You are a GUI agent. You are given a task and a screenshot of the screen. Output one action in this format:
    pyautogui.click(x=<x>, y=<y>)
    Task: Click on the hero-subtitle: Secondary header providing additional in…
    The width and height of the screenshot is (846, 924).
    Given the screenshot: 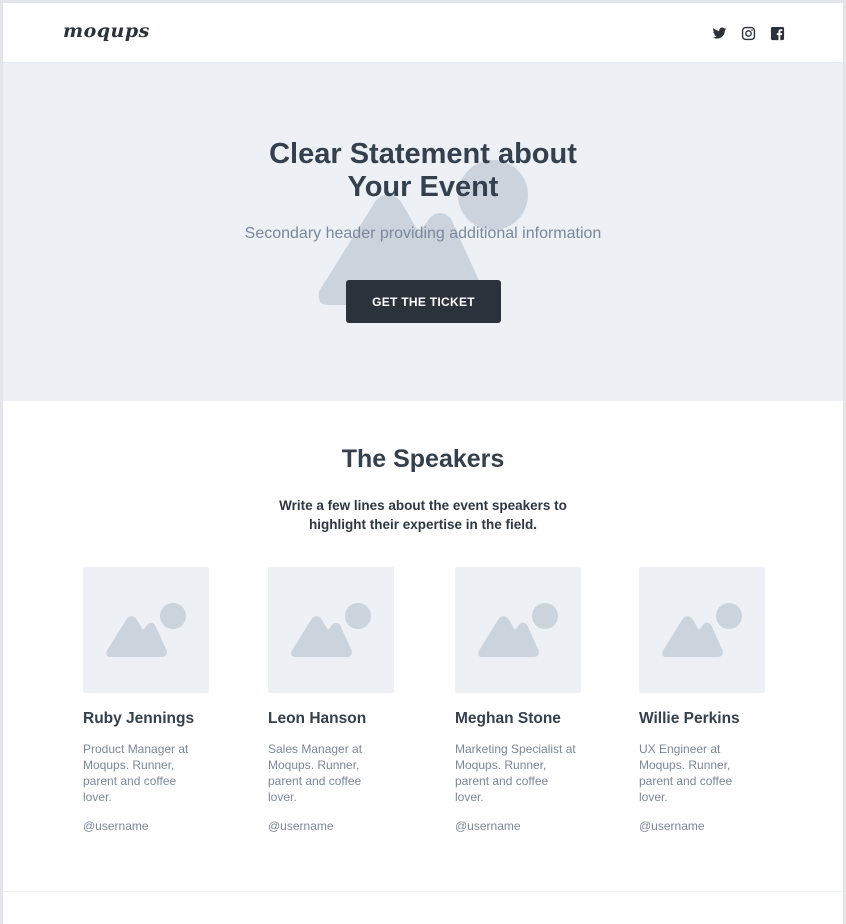 What is the action you would take?
    pyautogui.click(x=423, y=233)
    